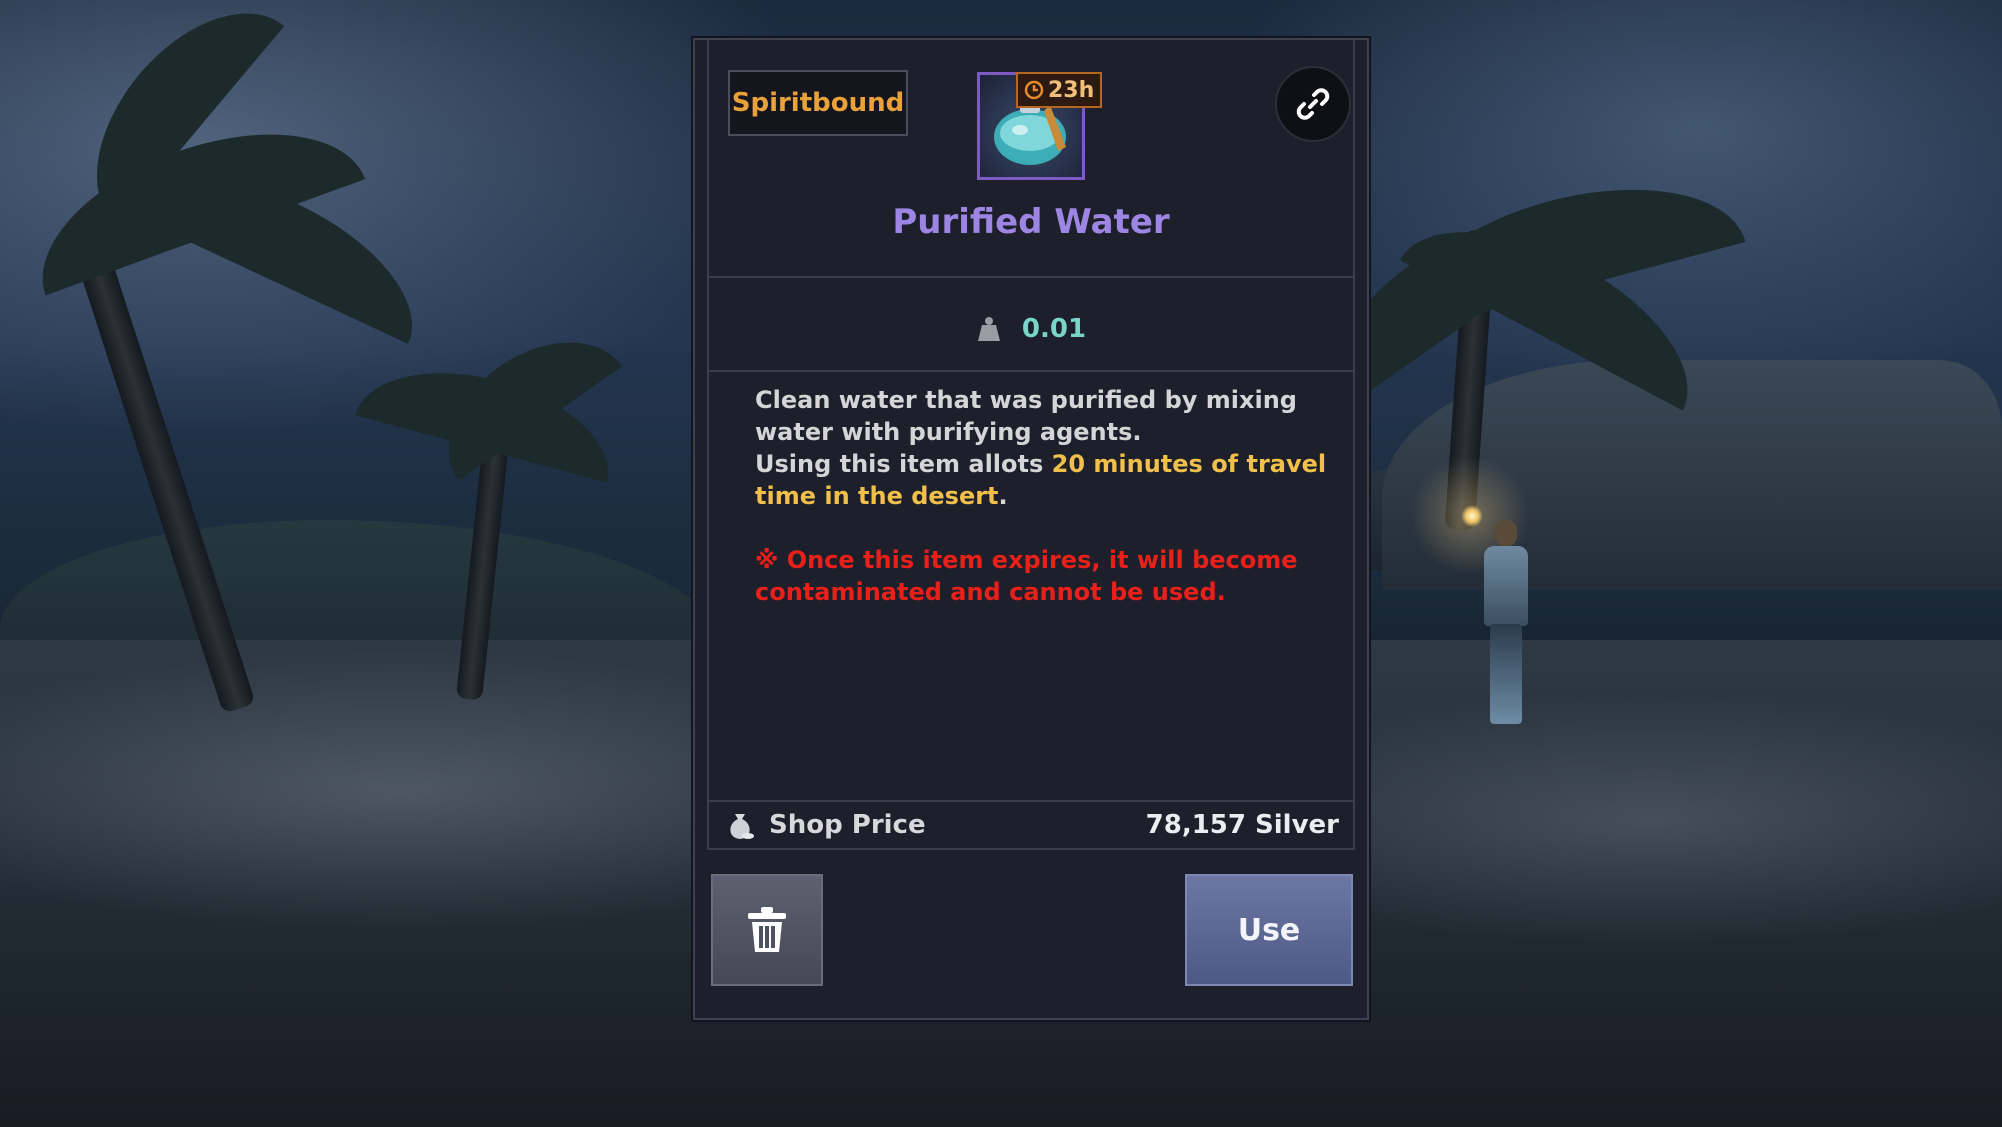 The image size is (2002, 1127). What do you see at coordinates (1071, 90) in the screenshot?
I see `timer-text: 23h` at bounding box center [1071, 90].